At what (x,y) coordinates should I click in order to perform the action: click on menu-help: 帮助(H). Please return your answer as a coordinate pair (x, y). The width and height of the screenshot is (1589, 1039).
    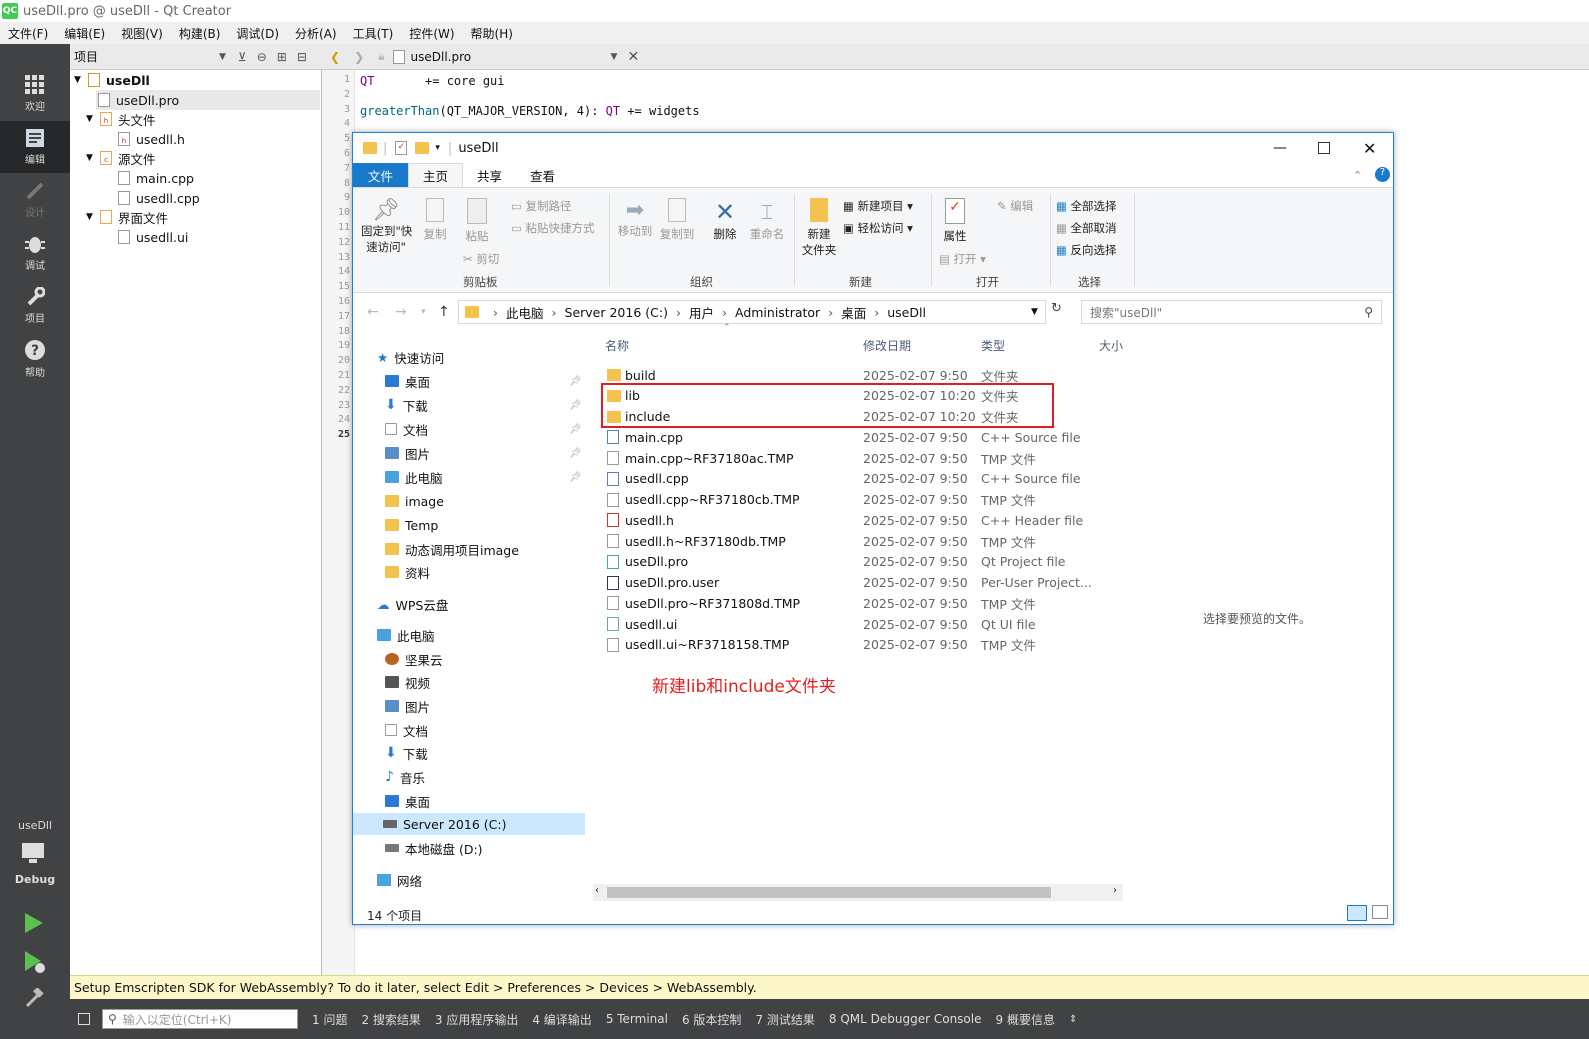
    Looking at the image, I should click on (492, 33).